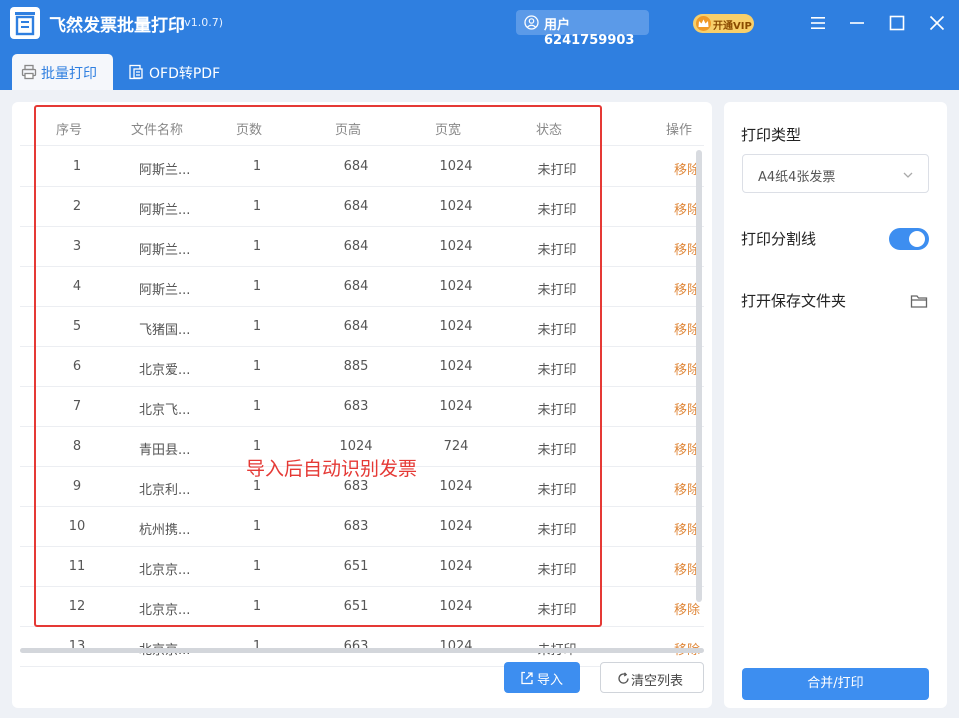 Image resolution: width=959 pixels, height=718 pixels. What do you see at coordinates (589, 33) in the screenshot?
I see `user-id-label: 用户6241759903` at bounding box center [589, 33].